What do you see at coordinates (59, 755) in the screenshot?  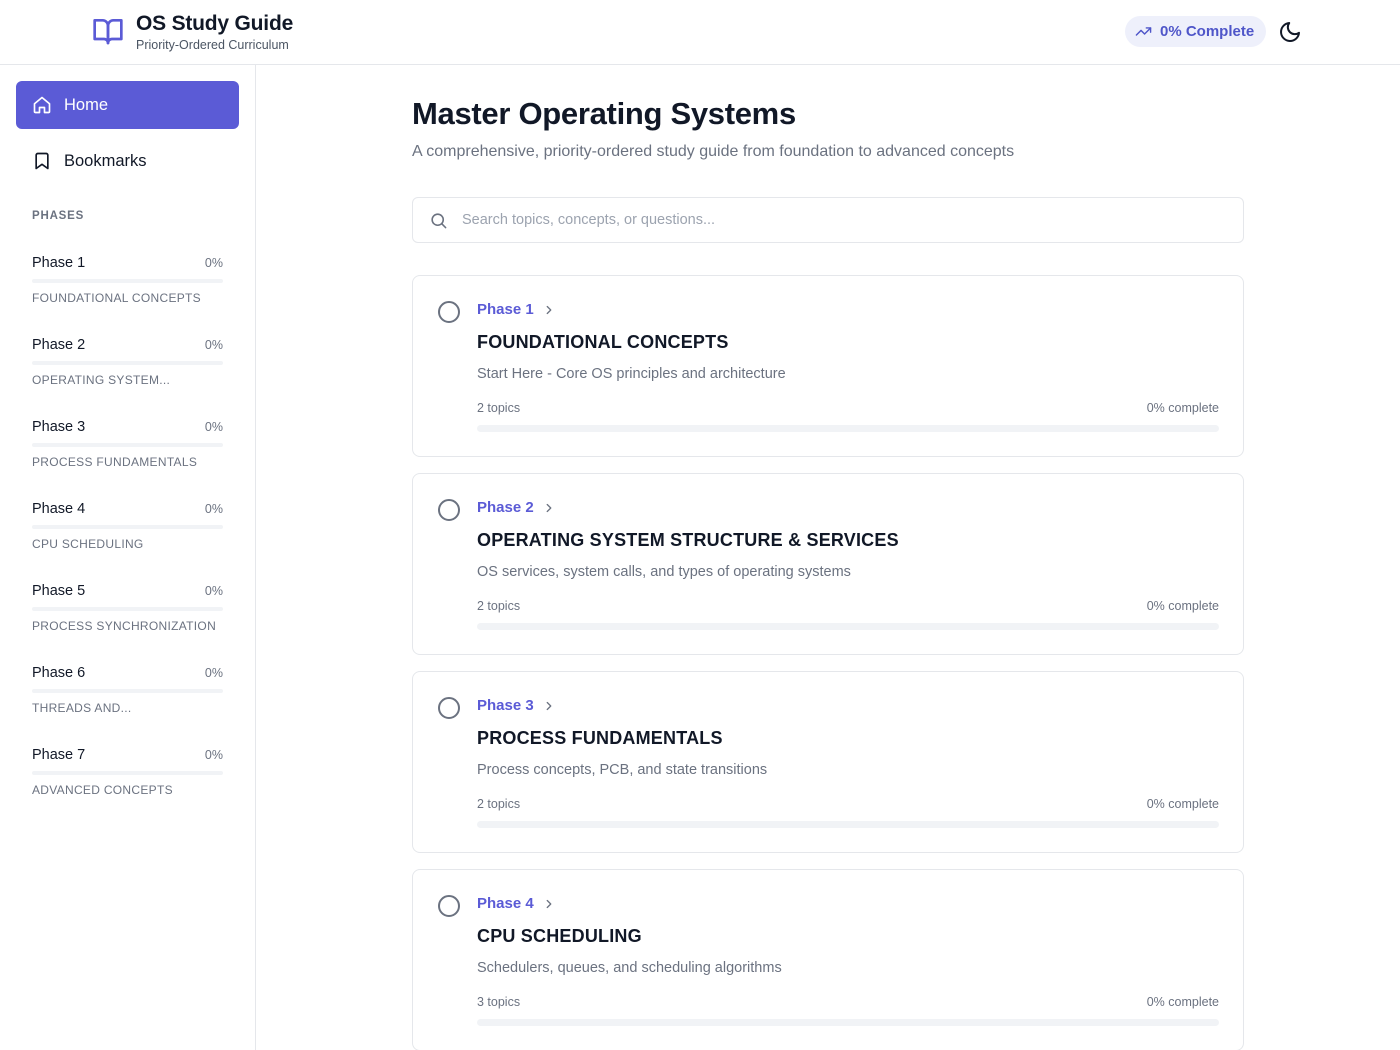 I see `phase-name: Phase 7` at bounding box center [59, 755].